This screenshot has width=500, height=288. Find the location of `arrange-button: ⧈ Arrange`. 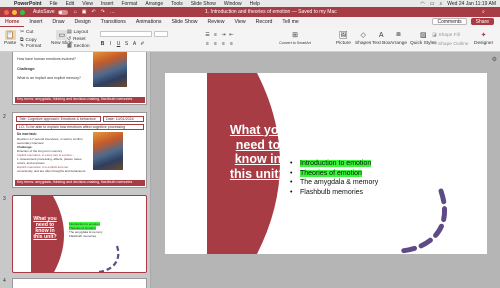

arrange-button: ⧈ Arrange is located at coordinates (398, 38).